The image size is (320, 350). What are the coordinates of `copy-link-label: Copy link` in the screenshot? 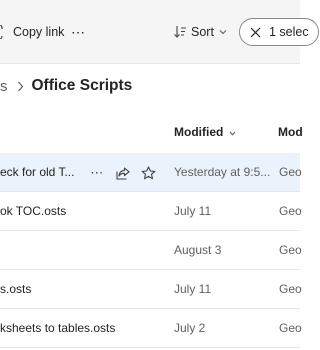 It's located at (39, 32).